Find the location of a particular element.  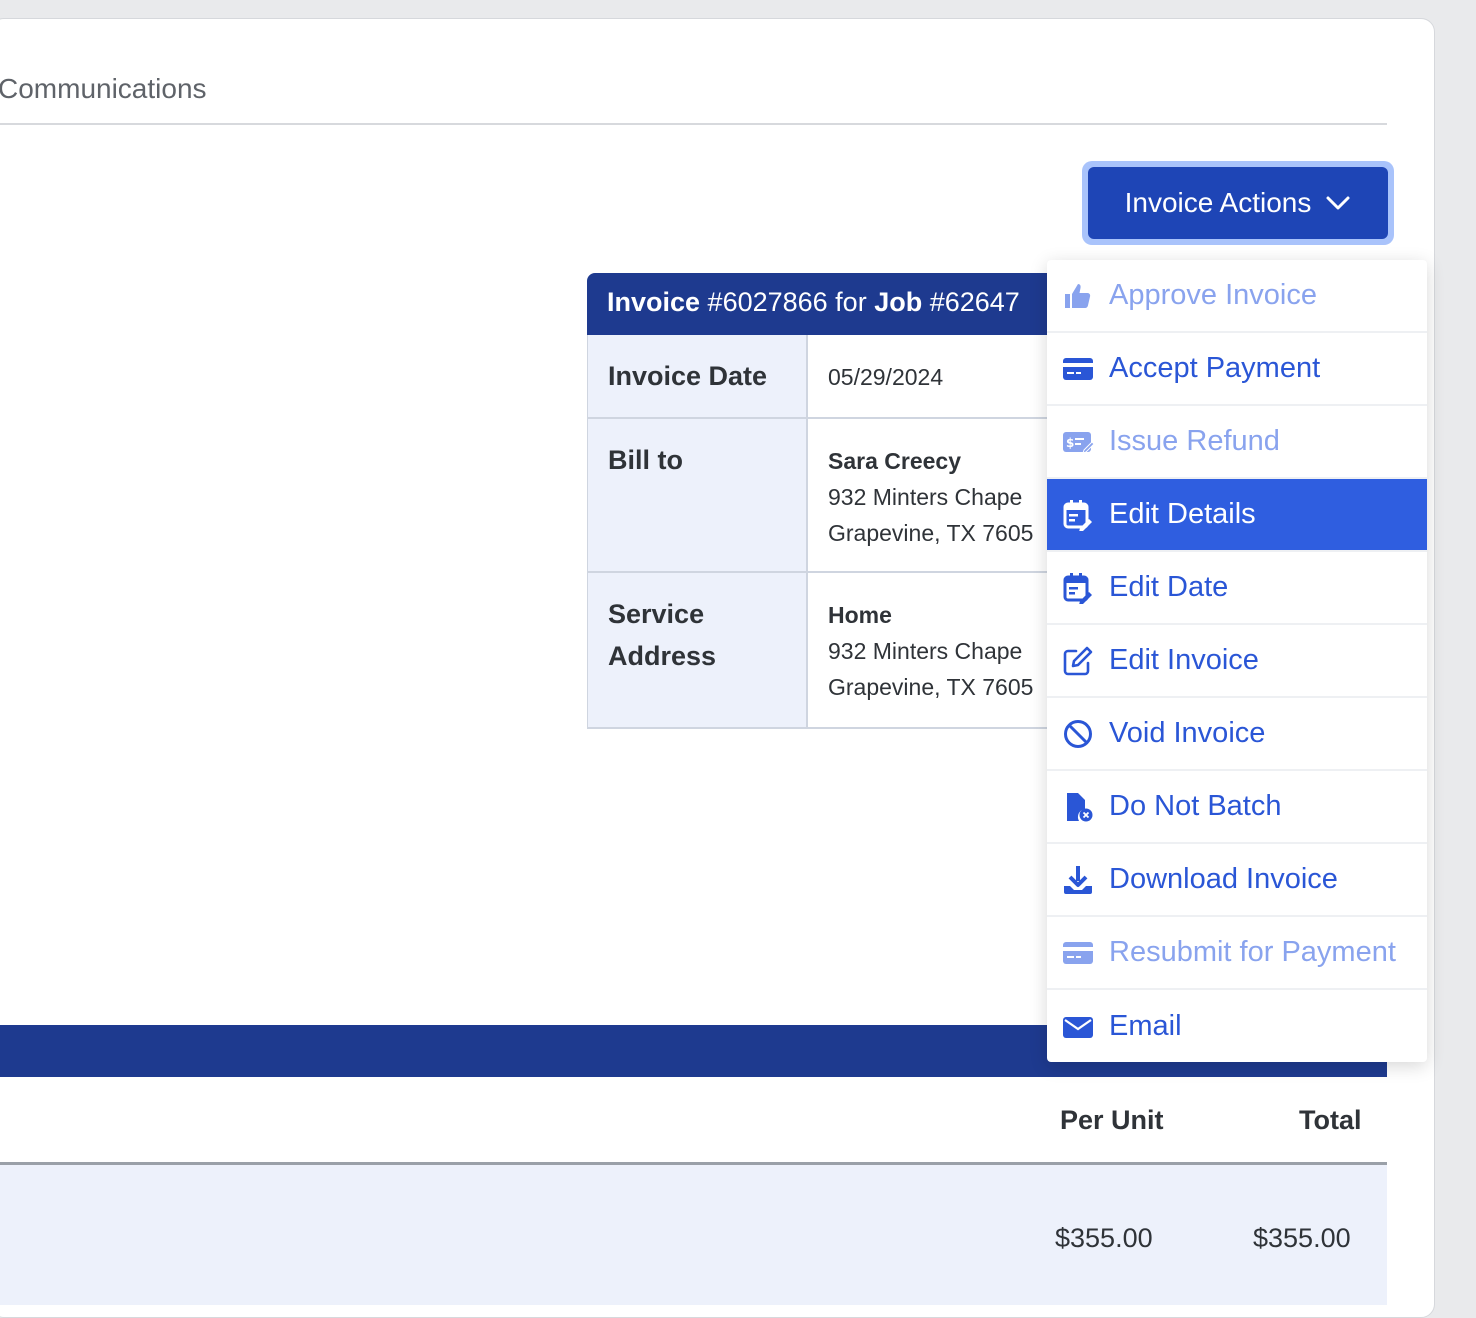

menu-item-label: Download Invoice is located at coordinates (1223, 879).